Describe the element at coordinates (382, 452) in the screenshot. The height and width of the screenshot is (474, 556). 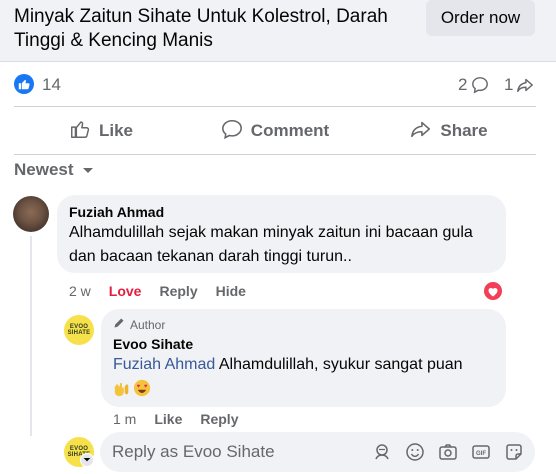
I see `avatar-sticker-icon` at that location.